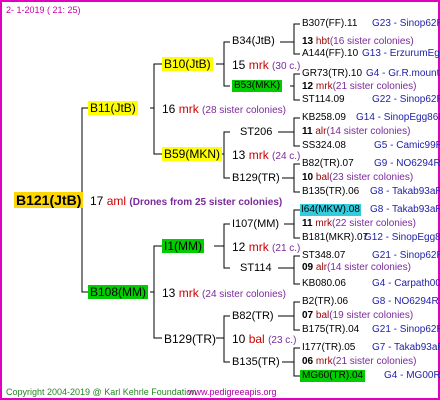 This screenshot has width=440, height=400. Describe the element at coordinates (401, 53) in the screenshot. I see `gen4-place: G13 - ErzurumEgg8` at that location.